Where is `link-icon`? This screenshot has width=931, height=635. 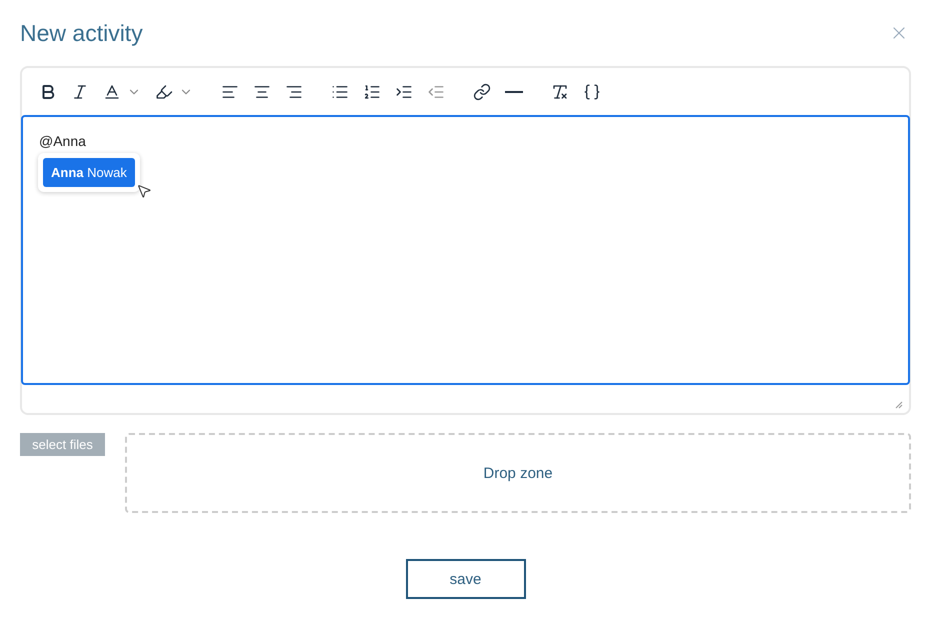
link-icon is located at coordinates (482, 91).